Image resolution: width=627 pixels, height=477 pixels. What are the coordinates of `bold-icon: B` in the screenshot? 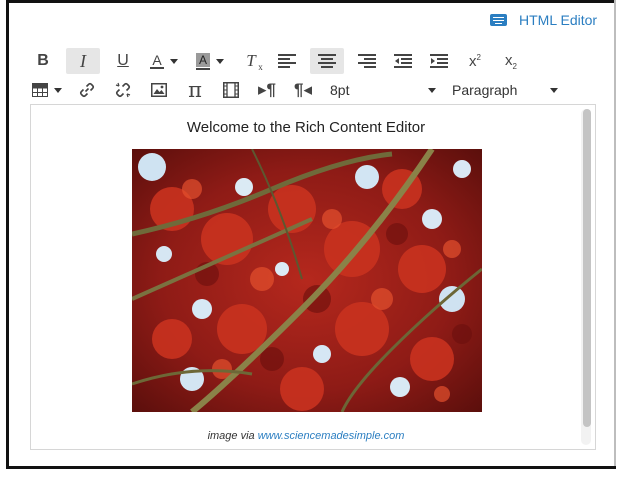 It's located at (43, 60).